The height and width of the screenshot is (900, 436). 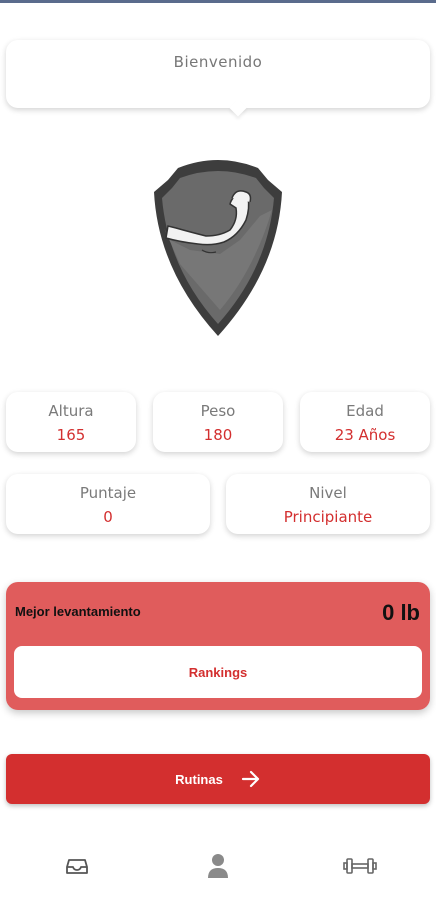 What do you see at coordinates (365, 411) in the screenshot?
I see `edad-label: Edad` at bounding box center [365, 411].